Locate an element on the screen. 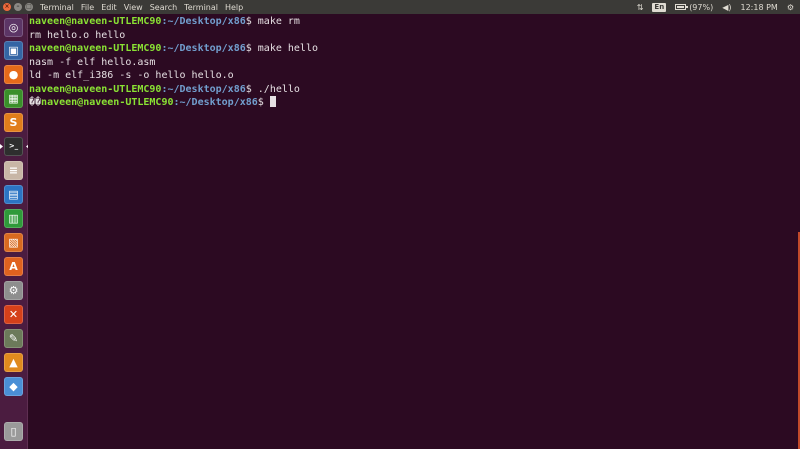 The width and height of the screenshot is (800, 449). launcher-glyph: ● is located at coordinates (13, 74).